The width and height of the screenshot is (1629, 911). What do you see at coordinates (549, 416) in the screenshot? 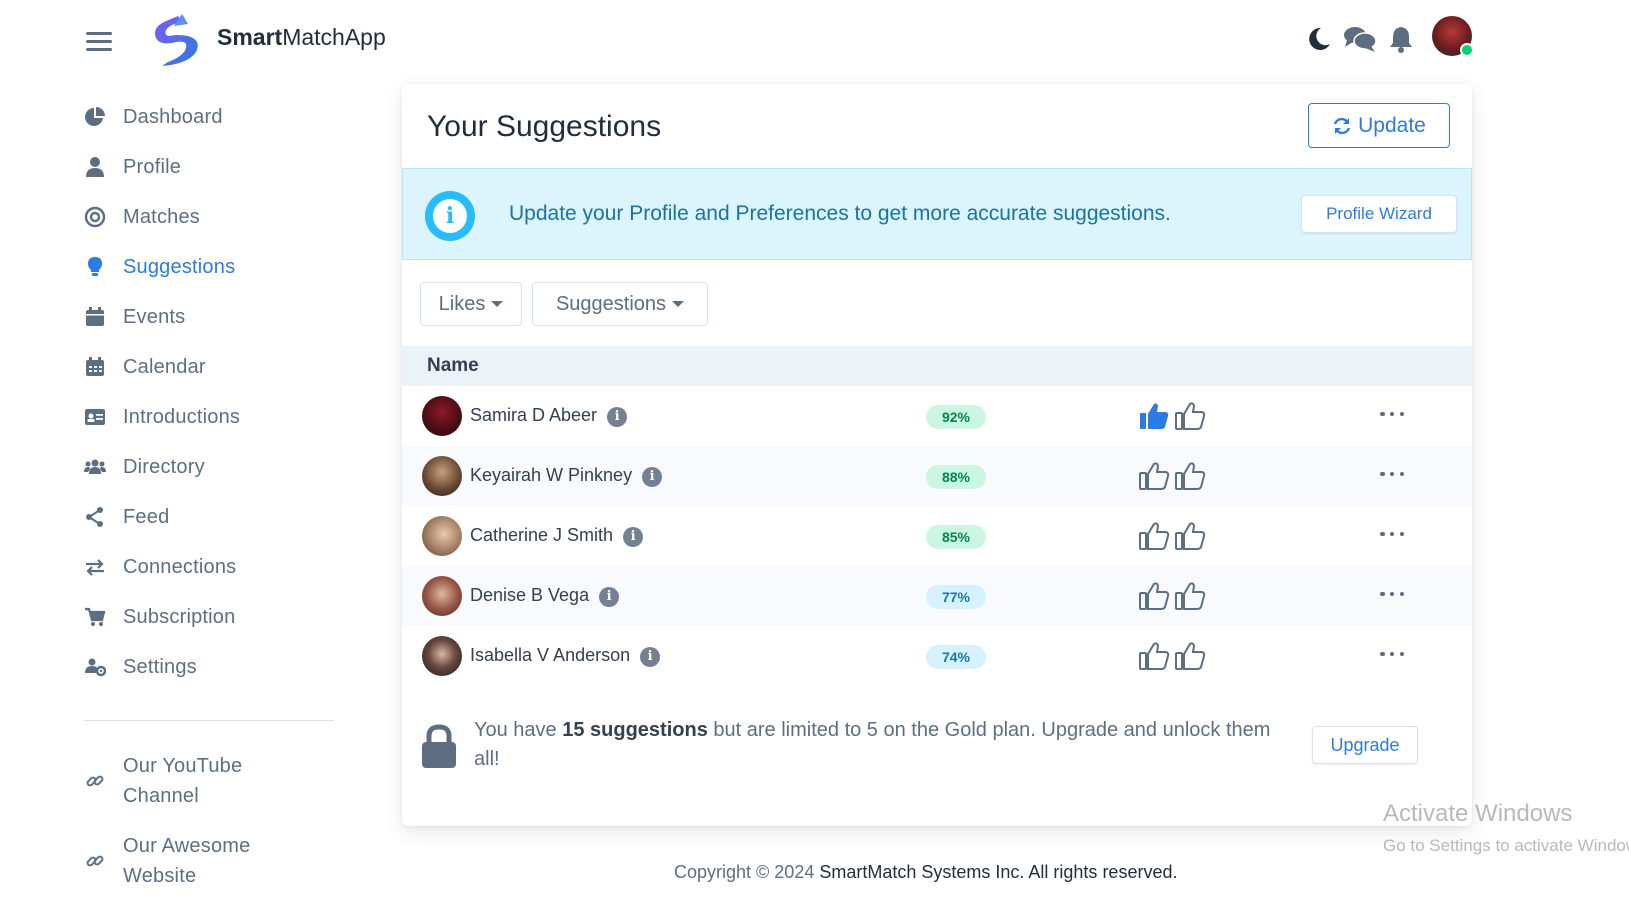
I see `person-name: Samira D Abeer i` at bounding box center [549, 416].